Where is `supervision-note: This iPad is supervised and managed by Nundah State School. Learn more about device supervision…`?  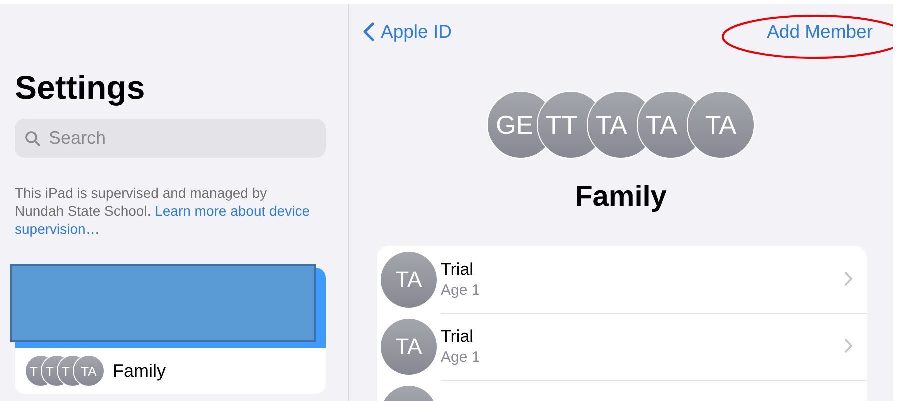
supervision-note: This iPad is supervised and managed by Nundah State School. Learn more about device supervision… is located at coordinates (163, 211).